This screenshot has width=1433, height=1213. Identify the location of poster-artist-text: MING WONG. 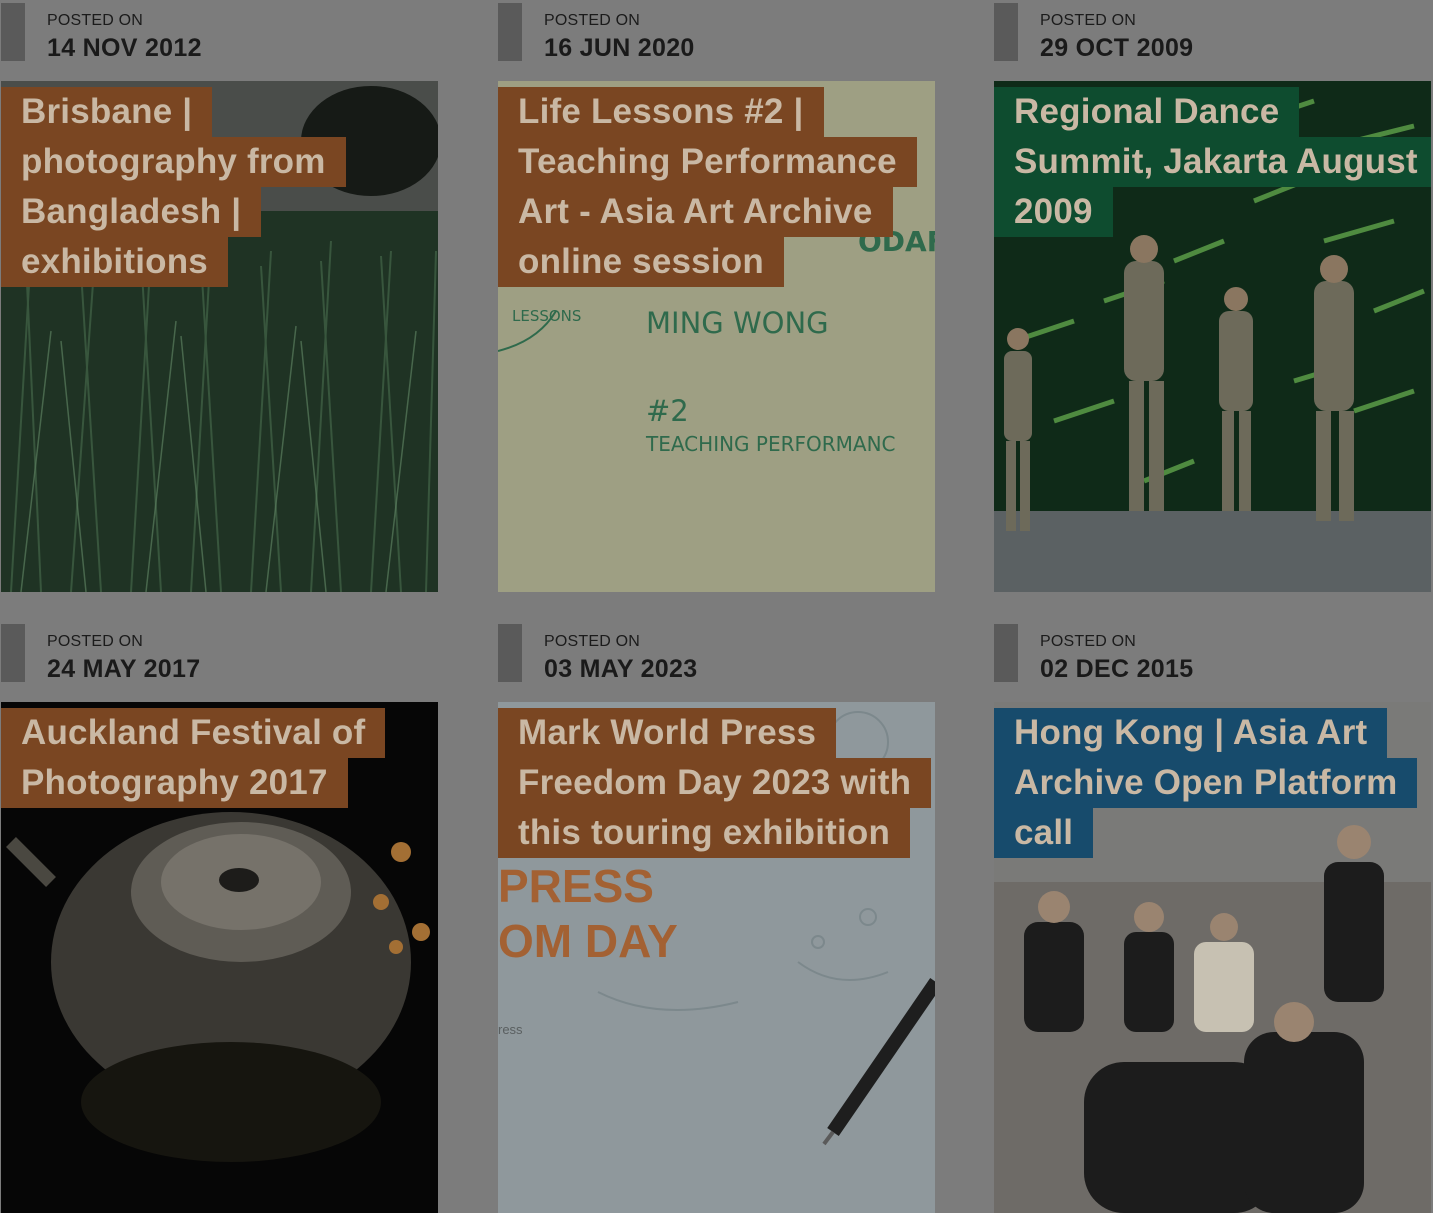
(737, 323).